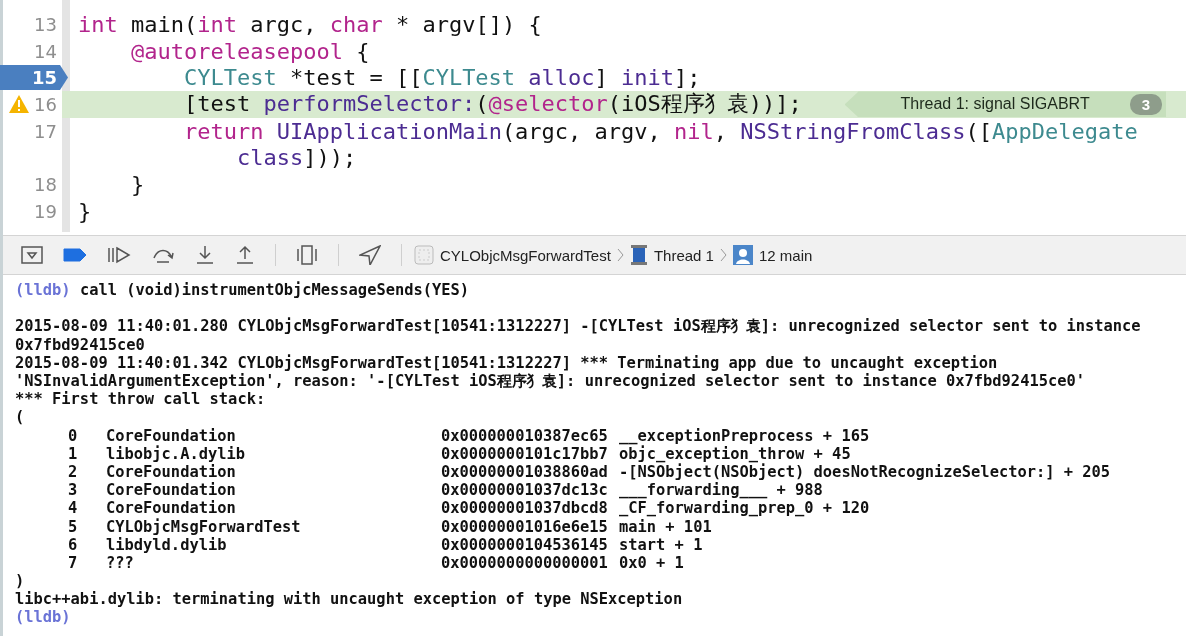  What do you see at coordinates (661, 544) in the screenshot?
I see `frame-symbol: start + 1` at bounding box center [661, 544].